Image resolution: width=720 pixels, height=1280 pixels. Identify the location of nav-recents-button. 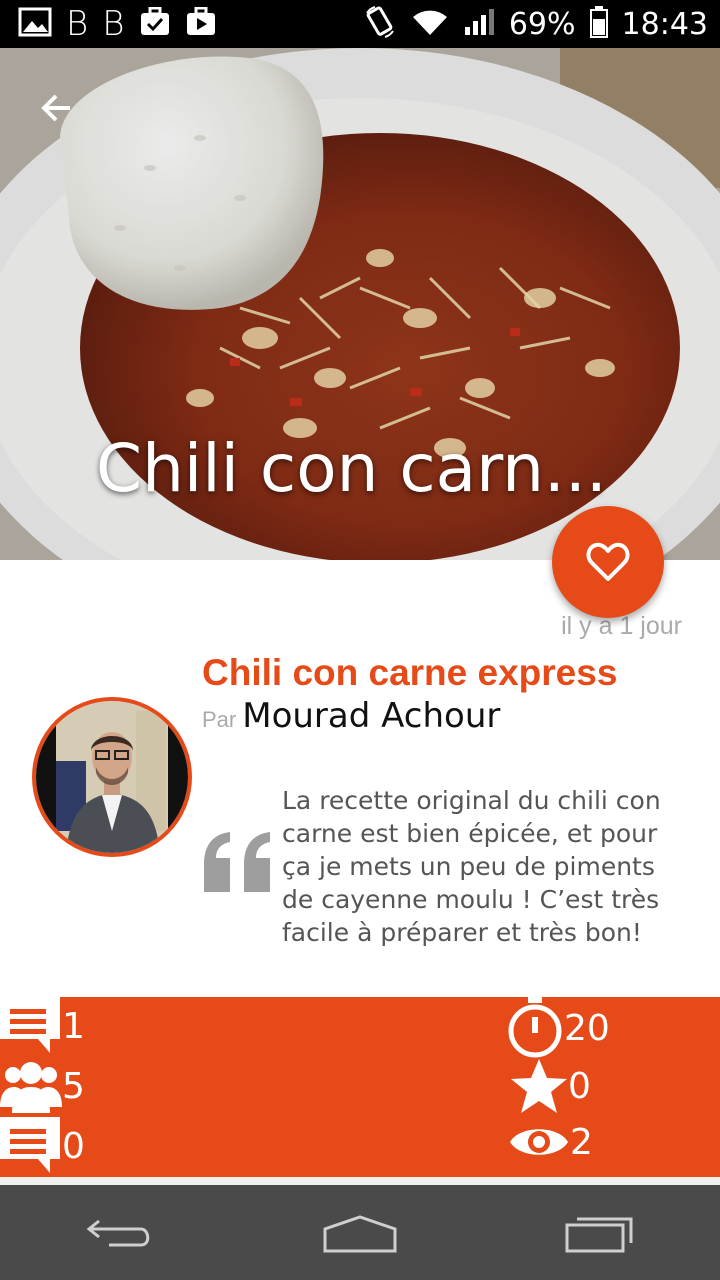
(600, 1233).